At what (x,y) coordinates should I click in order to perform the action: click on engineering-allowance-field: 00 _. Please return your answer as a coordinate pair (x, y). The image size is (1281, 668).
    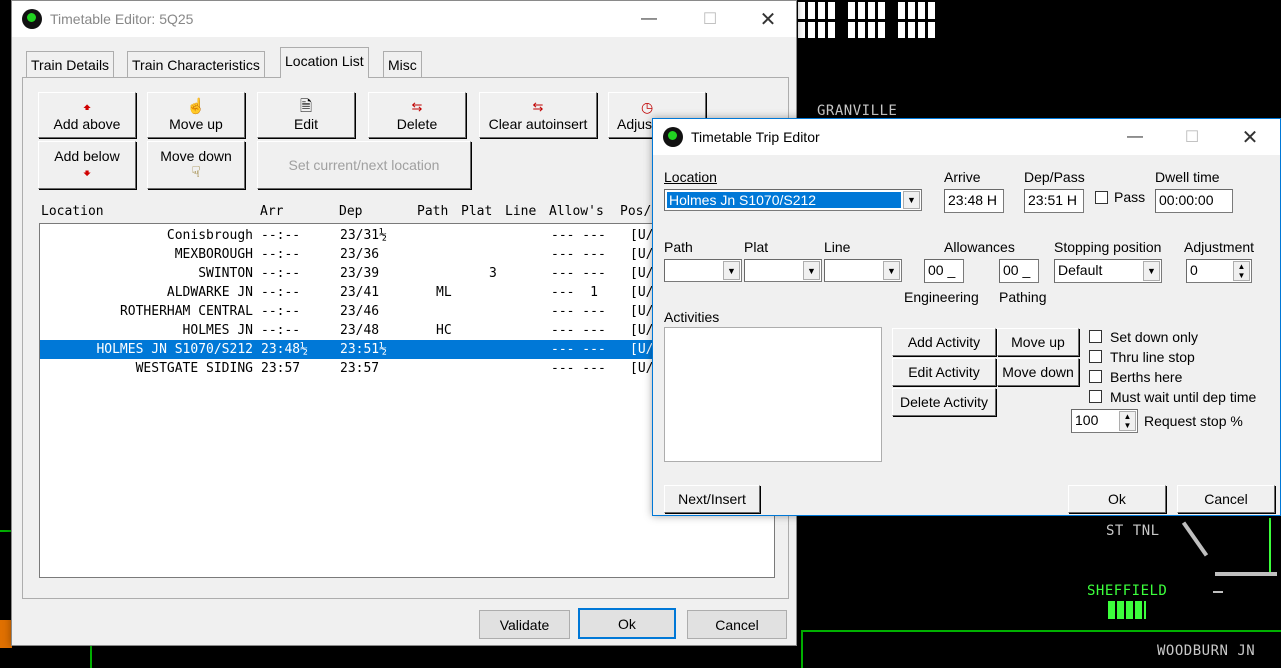
    Looking at the image, I should click on (944, 271).